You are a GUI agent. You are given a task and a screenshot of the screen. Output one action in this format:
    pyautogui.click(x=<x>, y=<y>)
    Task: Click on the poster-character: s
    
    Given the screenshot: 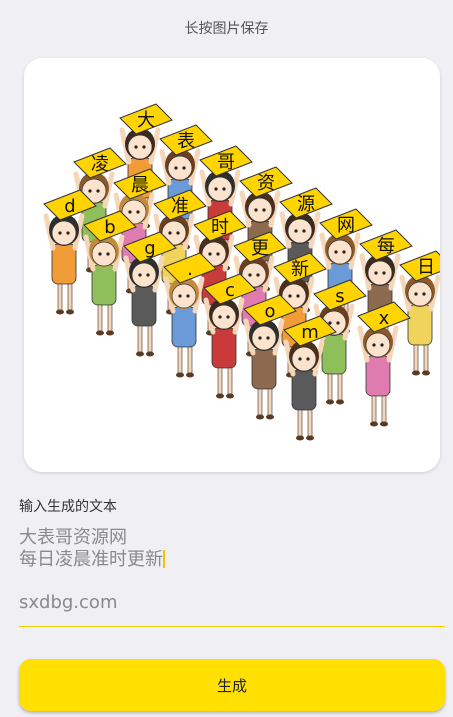 What is the action you would take?
    pyautogui.click(x=339, y=296)
    